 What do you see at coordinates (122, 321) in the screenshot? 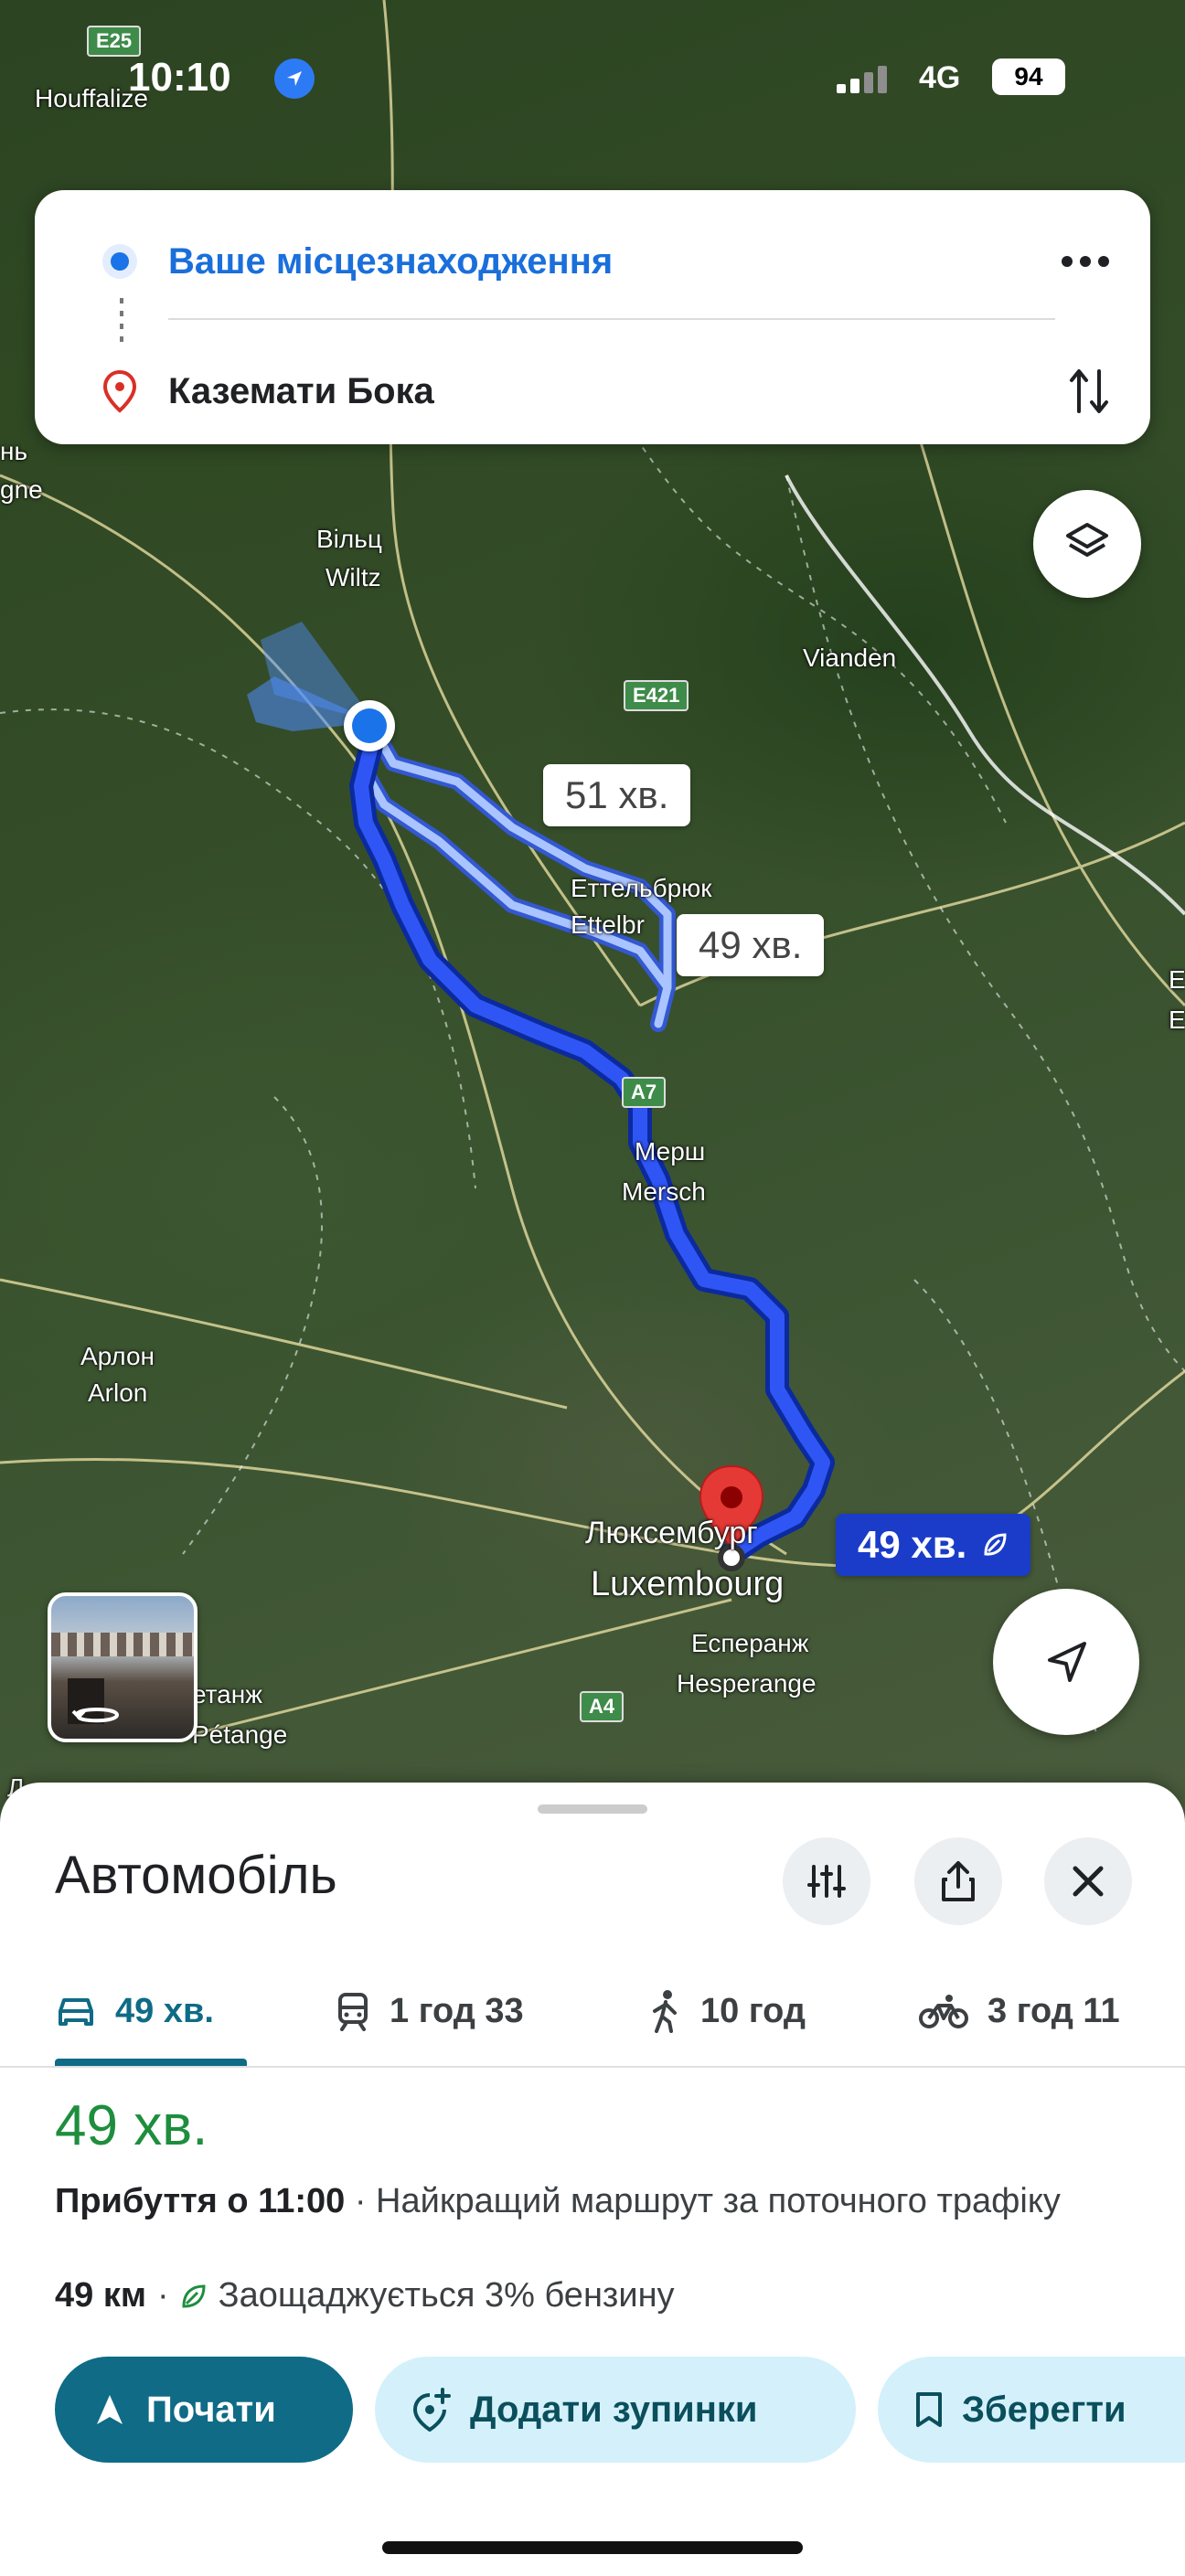
I see `route-connector-dots` at bounding box center [122, 321].